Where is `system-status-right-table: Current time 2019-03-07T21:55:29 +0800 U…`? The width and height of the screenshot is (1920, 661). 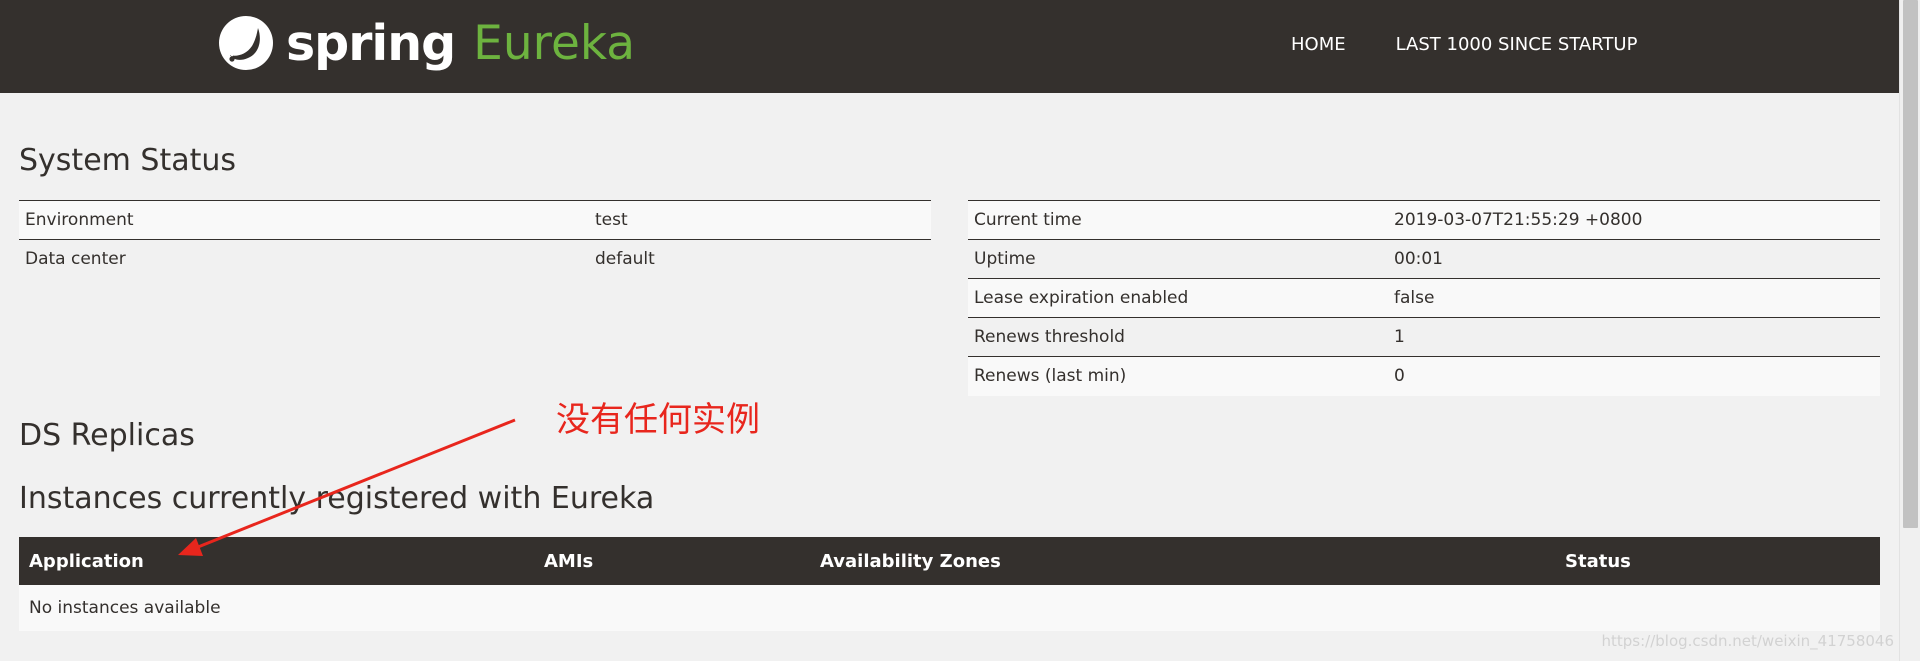
system-status-right-table: Current time 2019-03-07T21:55:29 +0800 U… is located at coordinates (1424, 298).